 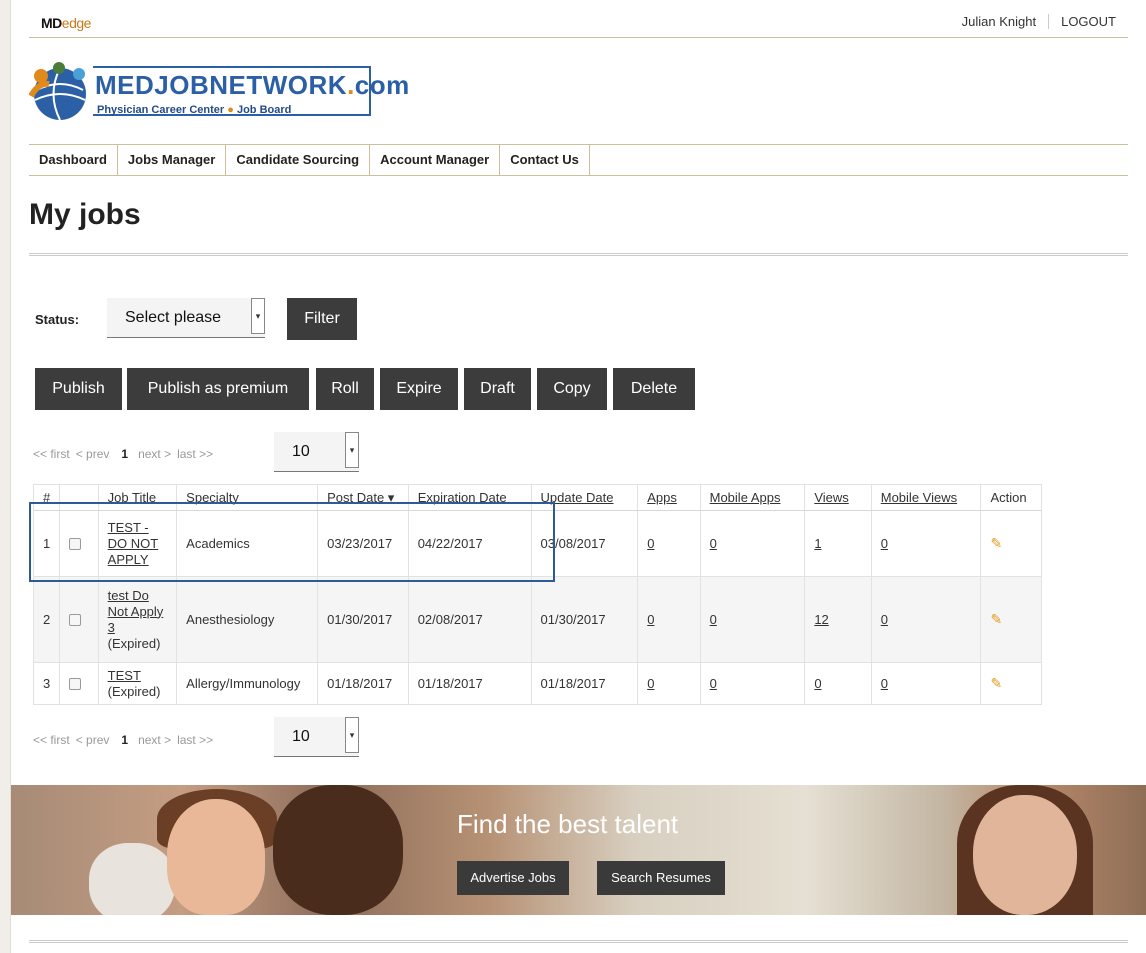 I want to click on teddy-bear-image, so click(x=132, y=879).